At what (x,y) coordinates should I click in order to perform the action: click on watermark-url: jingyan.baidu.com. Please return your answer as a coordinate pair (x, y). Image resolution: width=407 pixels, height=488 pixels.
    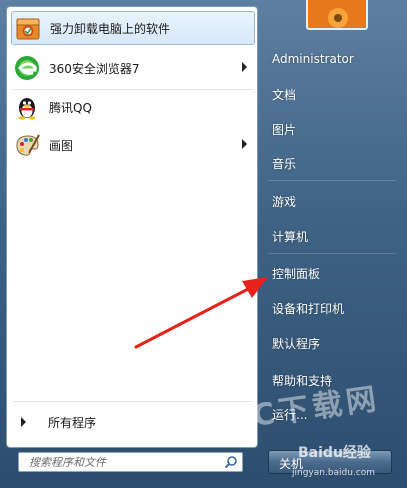
    Looking at the image, I should click on (334, 473).